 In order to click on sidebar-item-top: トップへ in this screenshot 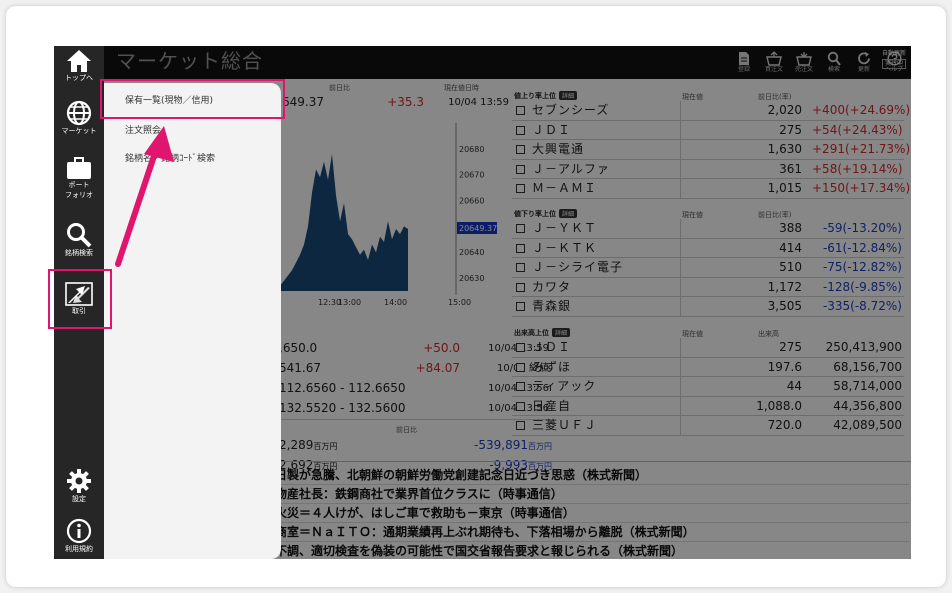, I will do `click(79, 66)`.